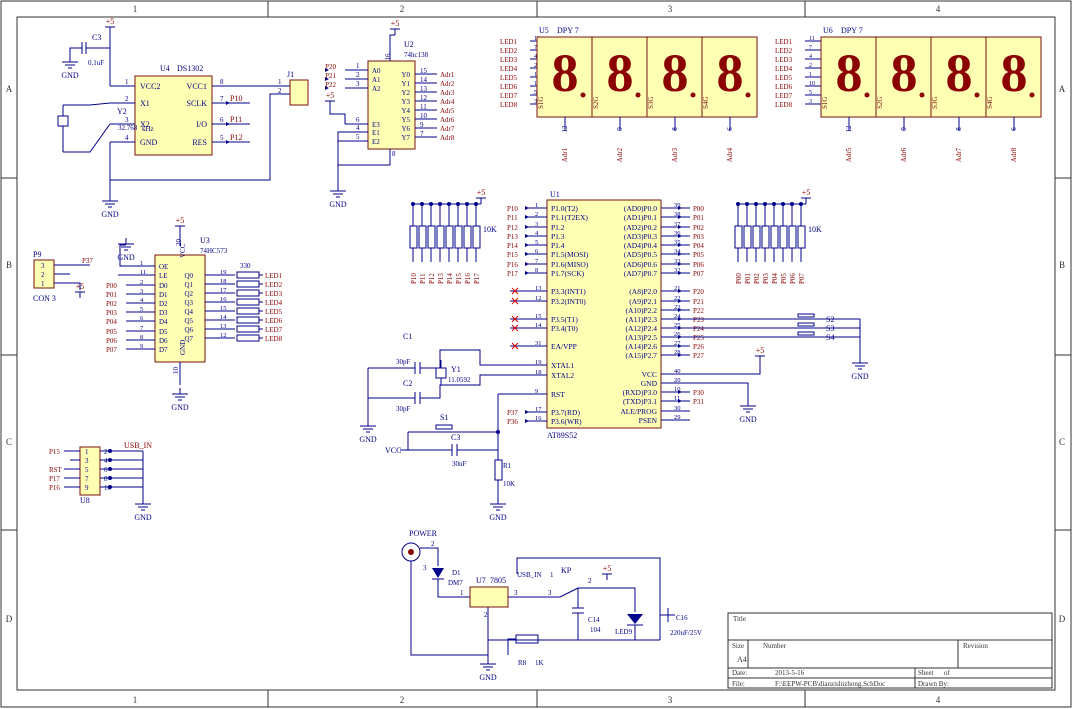 The image size is (1073, 709). Describe the element at coordinates (558, 227) in the screenshot. I see `u1-pin-name: P1.2` at that location.